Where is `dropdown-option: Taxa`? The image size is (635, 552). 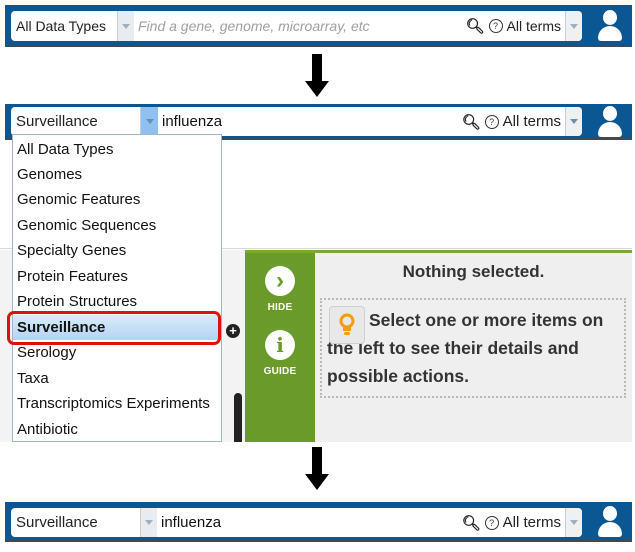
dropdown-option: Taxa is located at coordinates (33, 378).